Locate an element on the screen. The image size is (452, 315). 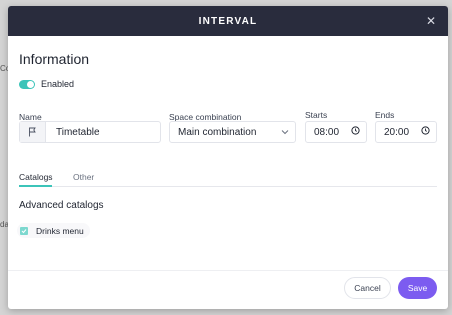
flag-icon is located at coordinates (33, 132).